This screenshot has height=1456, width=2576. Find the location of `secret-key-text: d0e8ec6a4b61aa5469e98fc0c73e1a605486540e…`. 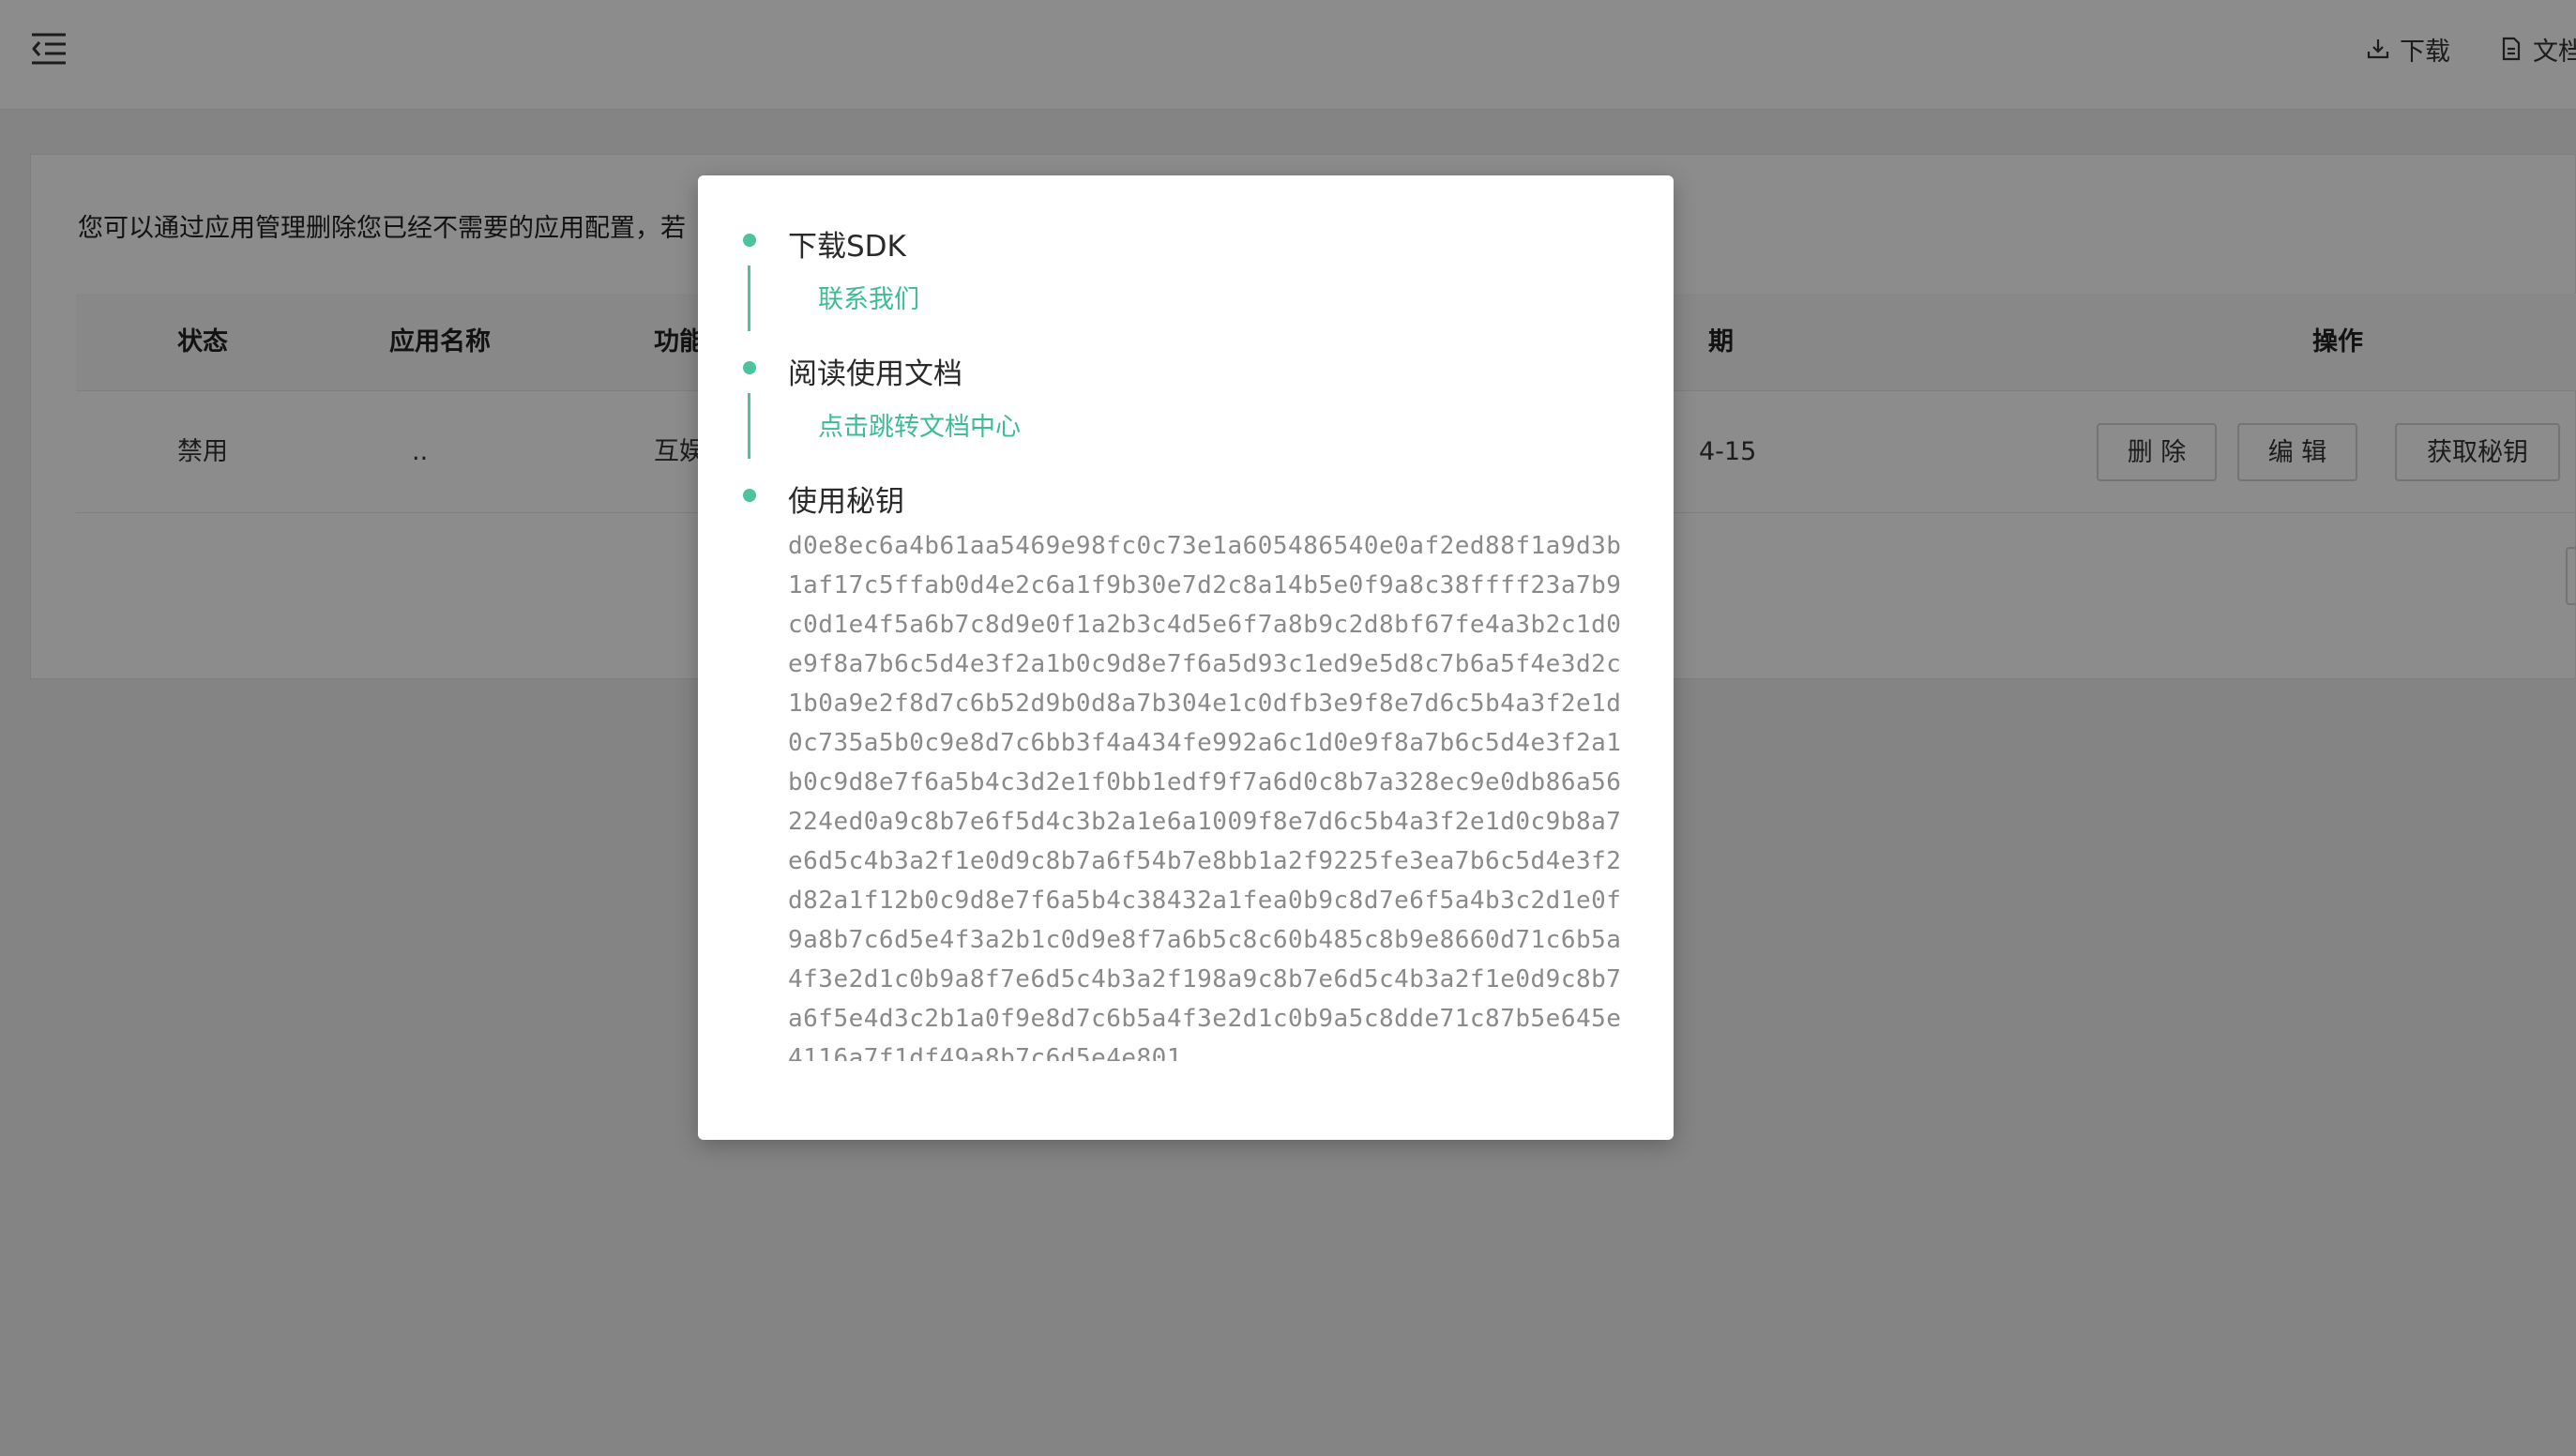

secret-key-text: d0e8ec6a4b61aa5469e98fc0c73e1a605486540e… is located at coordinates (1205, 796).